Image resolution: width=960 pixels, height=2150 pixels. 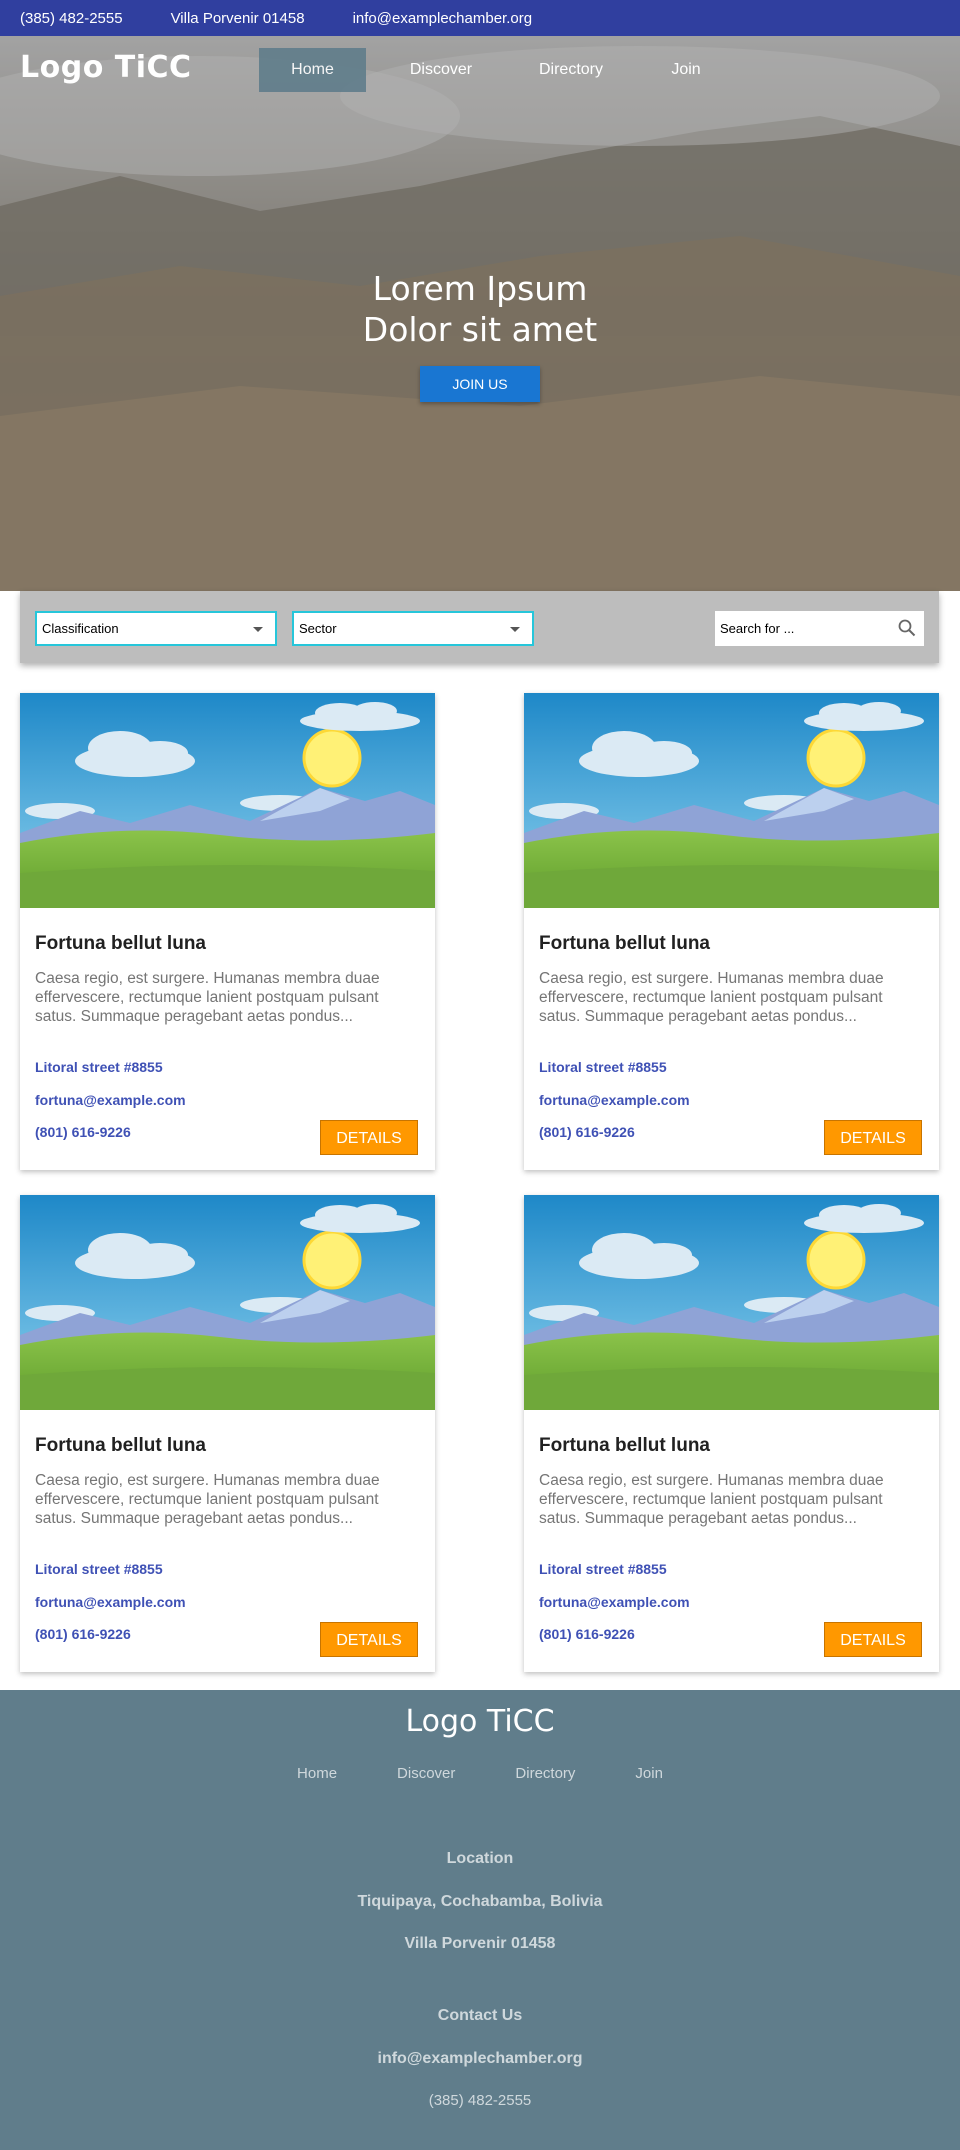 I want to click on footer-nav-home: Home, so click(x=317, y=1773).